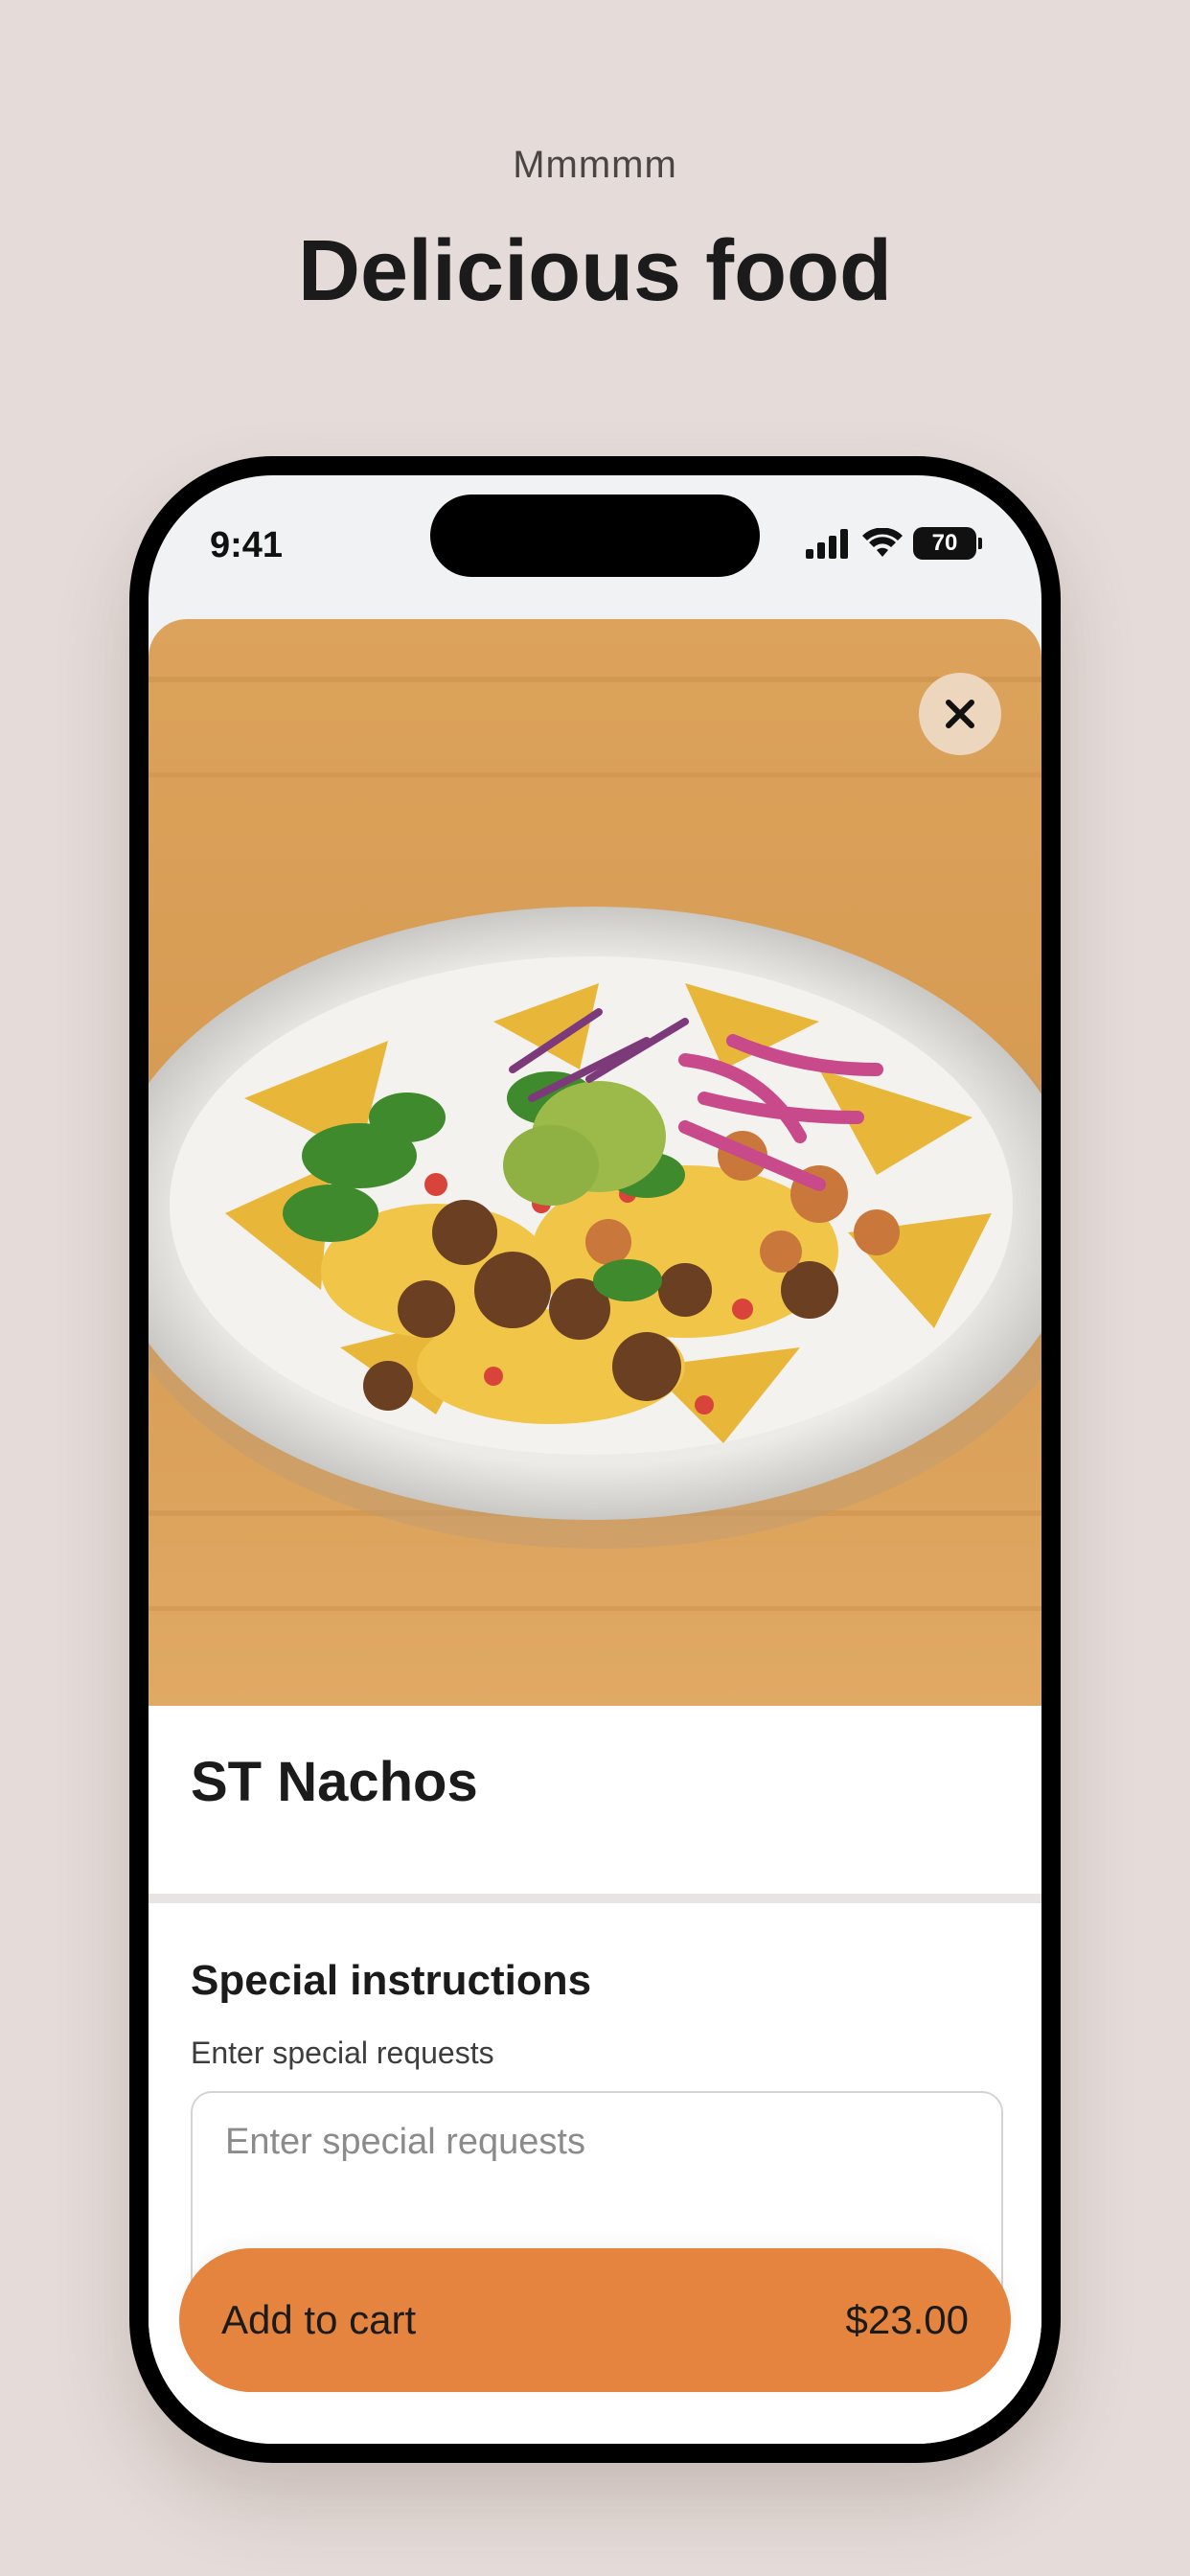 The image size is (1190, 2576). I want to click on add-to-cart-button: Add to cart $23.00, so click(595, 2320).